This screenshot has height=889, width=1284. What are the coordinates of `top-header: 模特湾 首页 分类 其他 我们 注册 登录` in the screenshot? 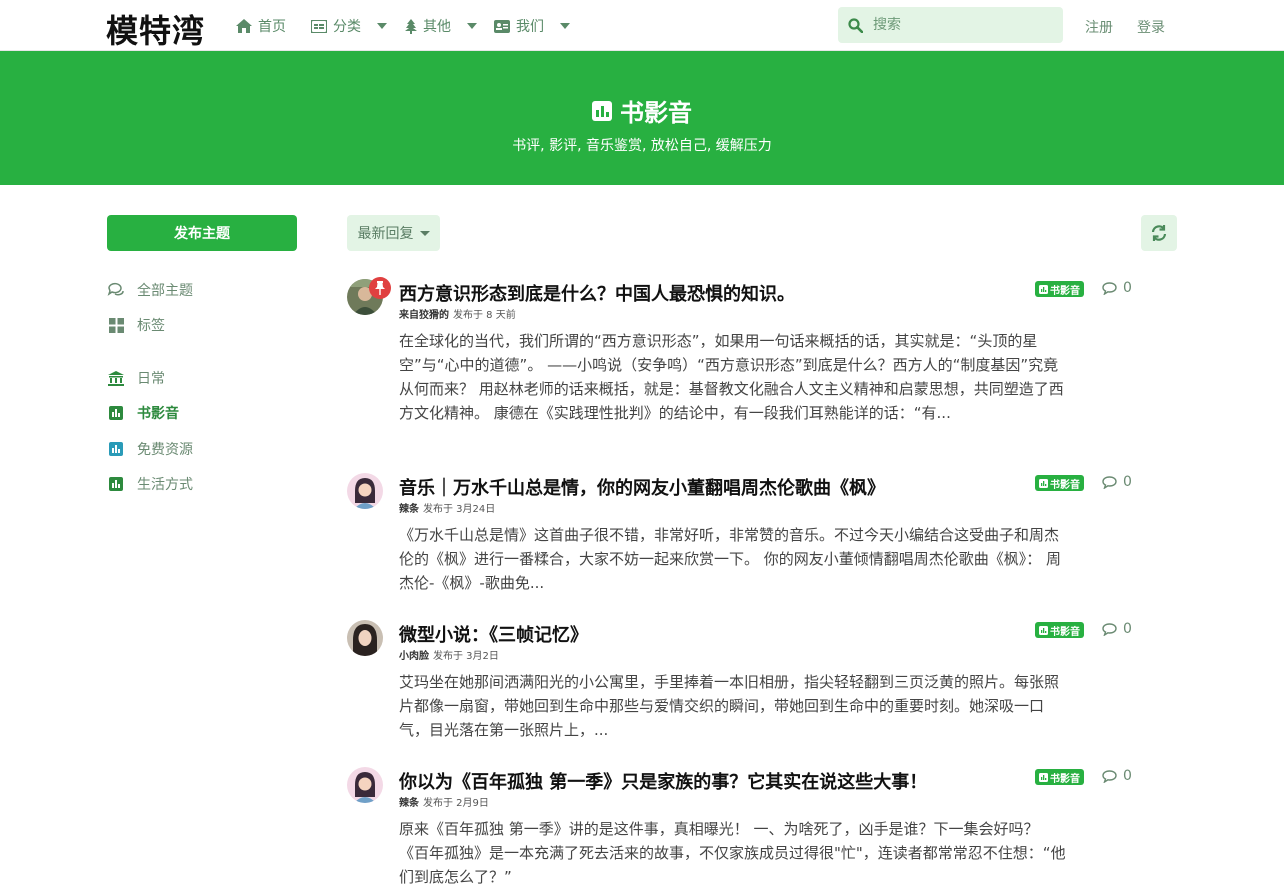 It's located at (642, 25).